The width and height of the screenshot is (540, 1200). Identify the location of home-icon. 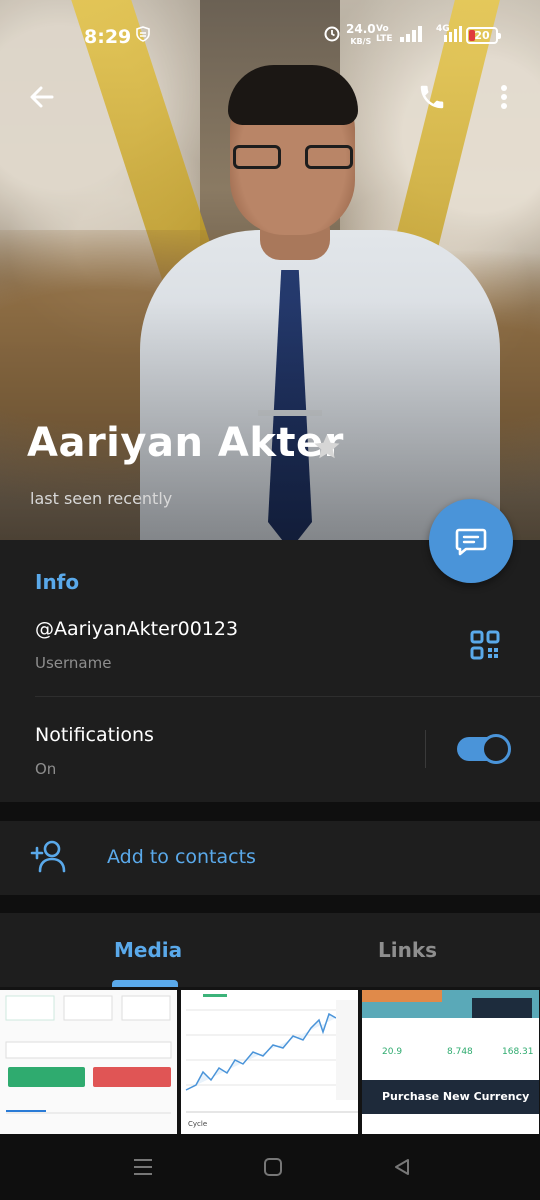
(273, 1167).